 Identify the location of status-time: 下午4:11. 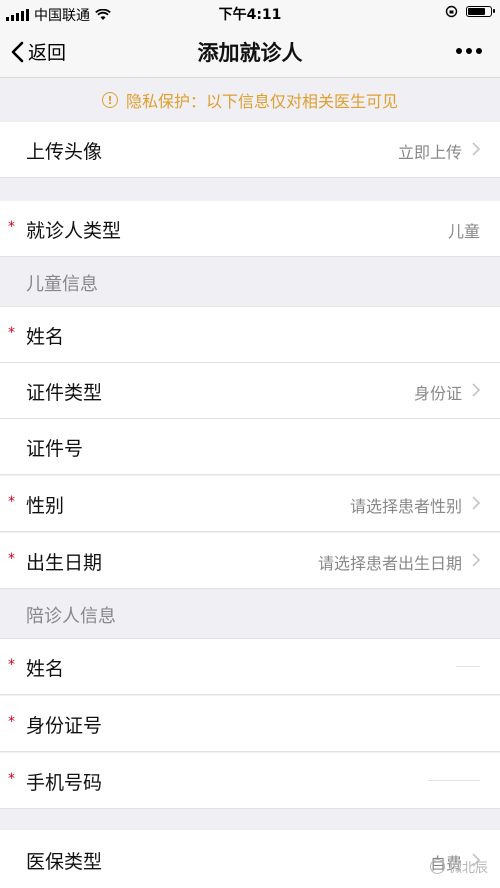
(250, 15).